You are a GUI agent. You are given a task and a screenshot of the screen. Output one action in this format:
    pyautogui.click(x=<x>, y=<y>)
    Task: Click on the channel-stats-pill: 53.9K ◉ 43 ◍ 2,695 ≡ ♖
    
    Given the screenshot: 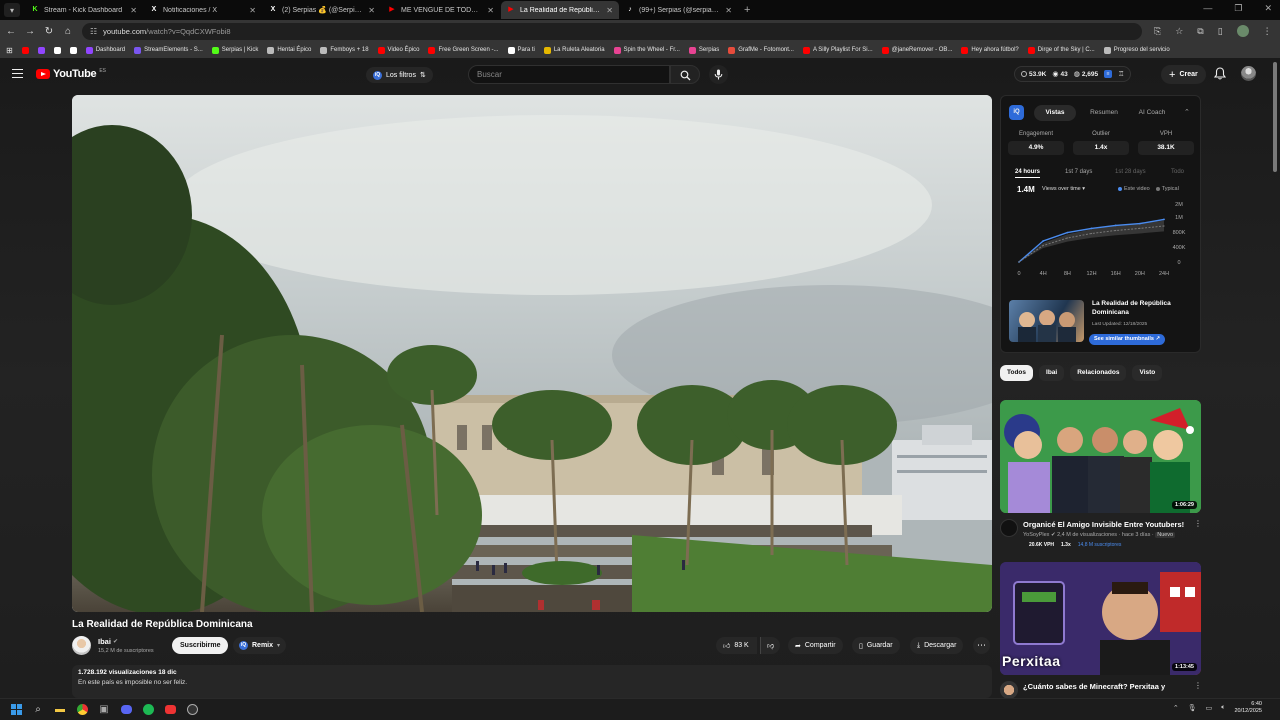 What is the action you would take?
    pyautogui.click(x=1073, y=74)
    